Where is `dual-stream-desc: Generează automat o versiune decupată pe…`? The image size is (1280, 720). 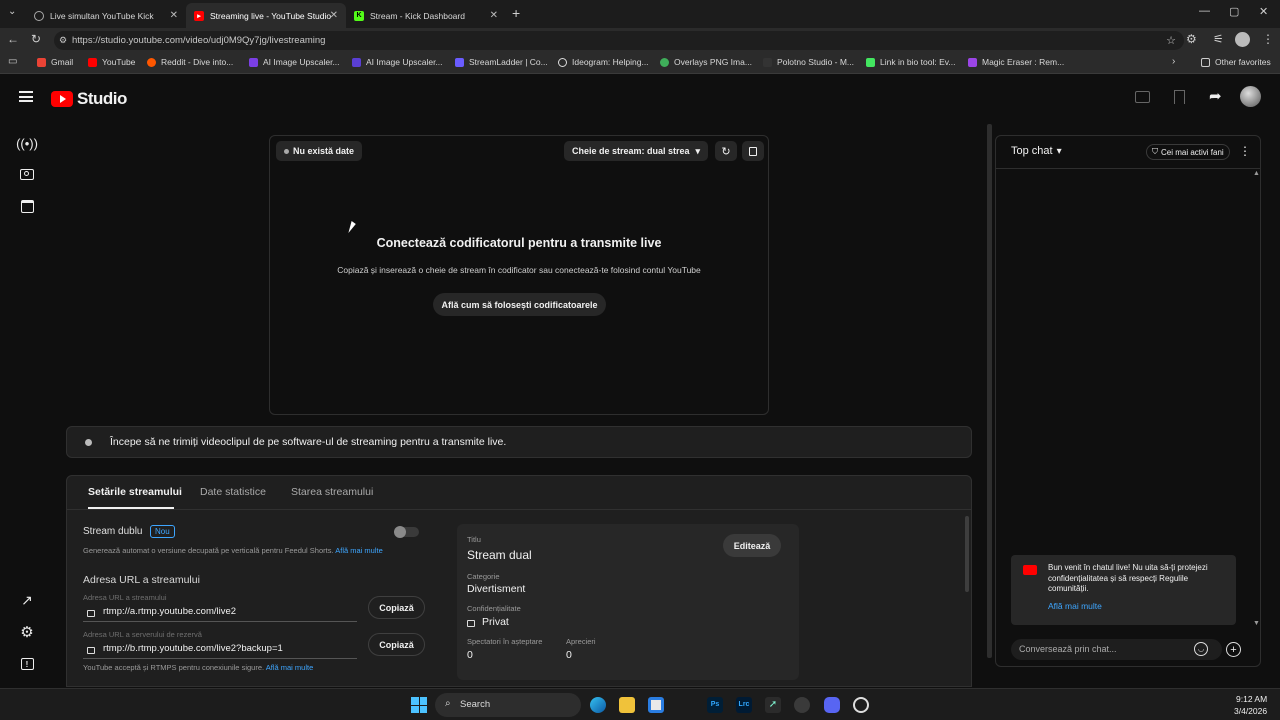
dual-stream-desc: Generează automat o versiune decupată pe… is located at coordinates (233, 550).